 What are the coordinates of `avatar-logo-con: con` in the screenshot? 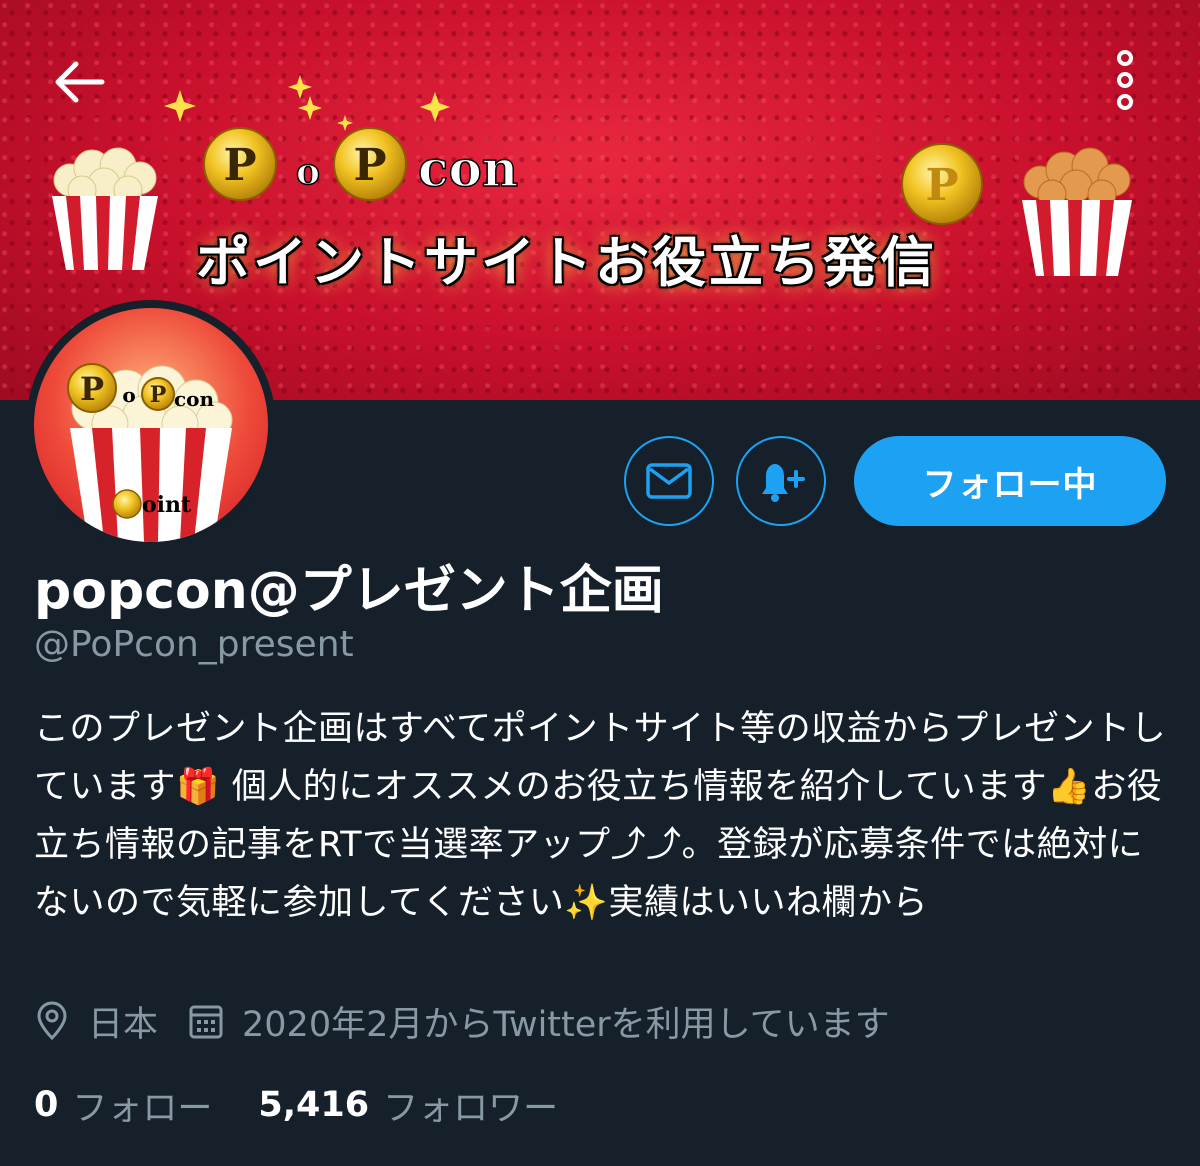 It's located at (194, 399).